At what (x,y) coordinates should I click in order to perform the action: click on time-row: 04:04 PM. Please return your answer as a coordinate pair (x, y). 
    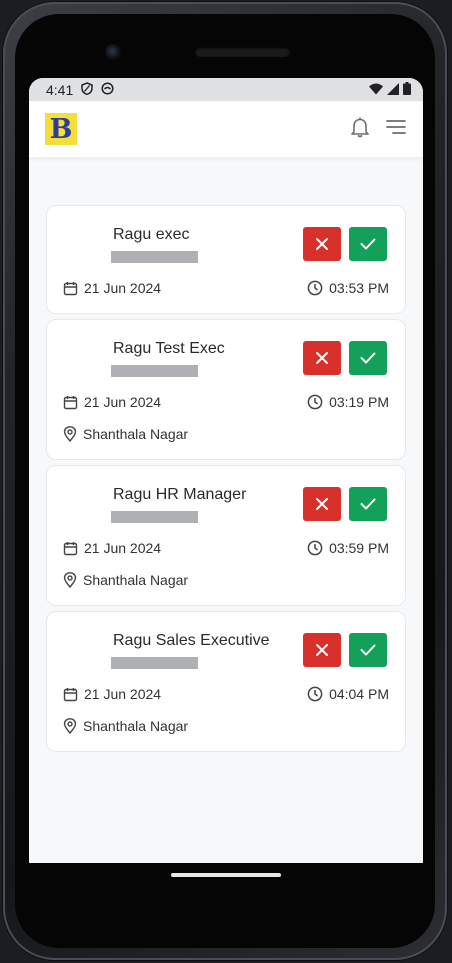
    Looking at the image, I should click on (348, 694).